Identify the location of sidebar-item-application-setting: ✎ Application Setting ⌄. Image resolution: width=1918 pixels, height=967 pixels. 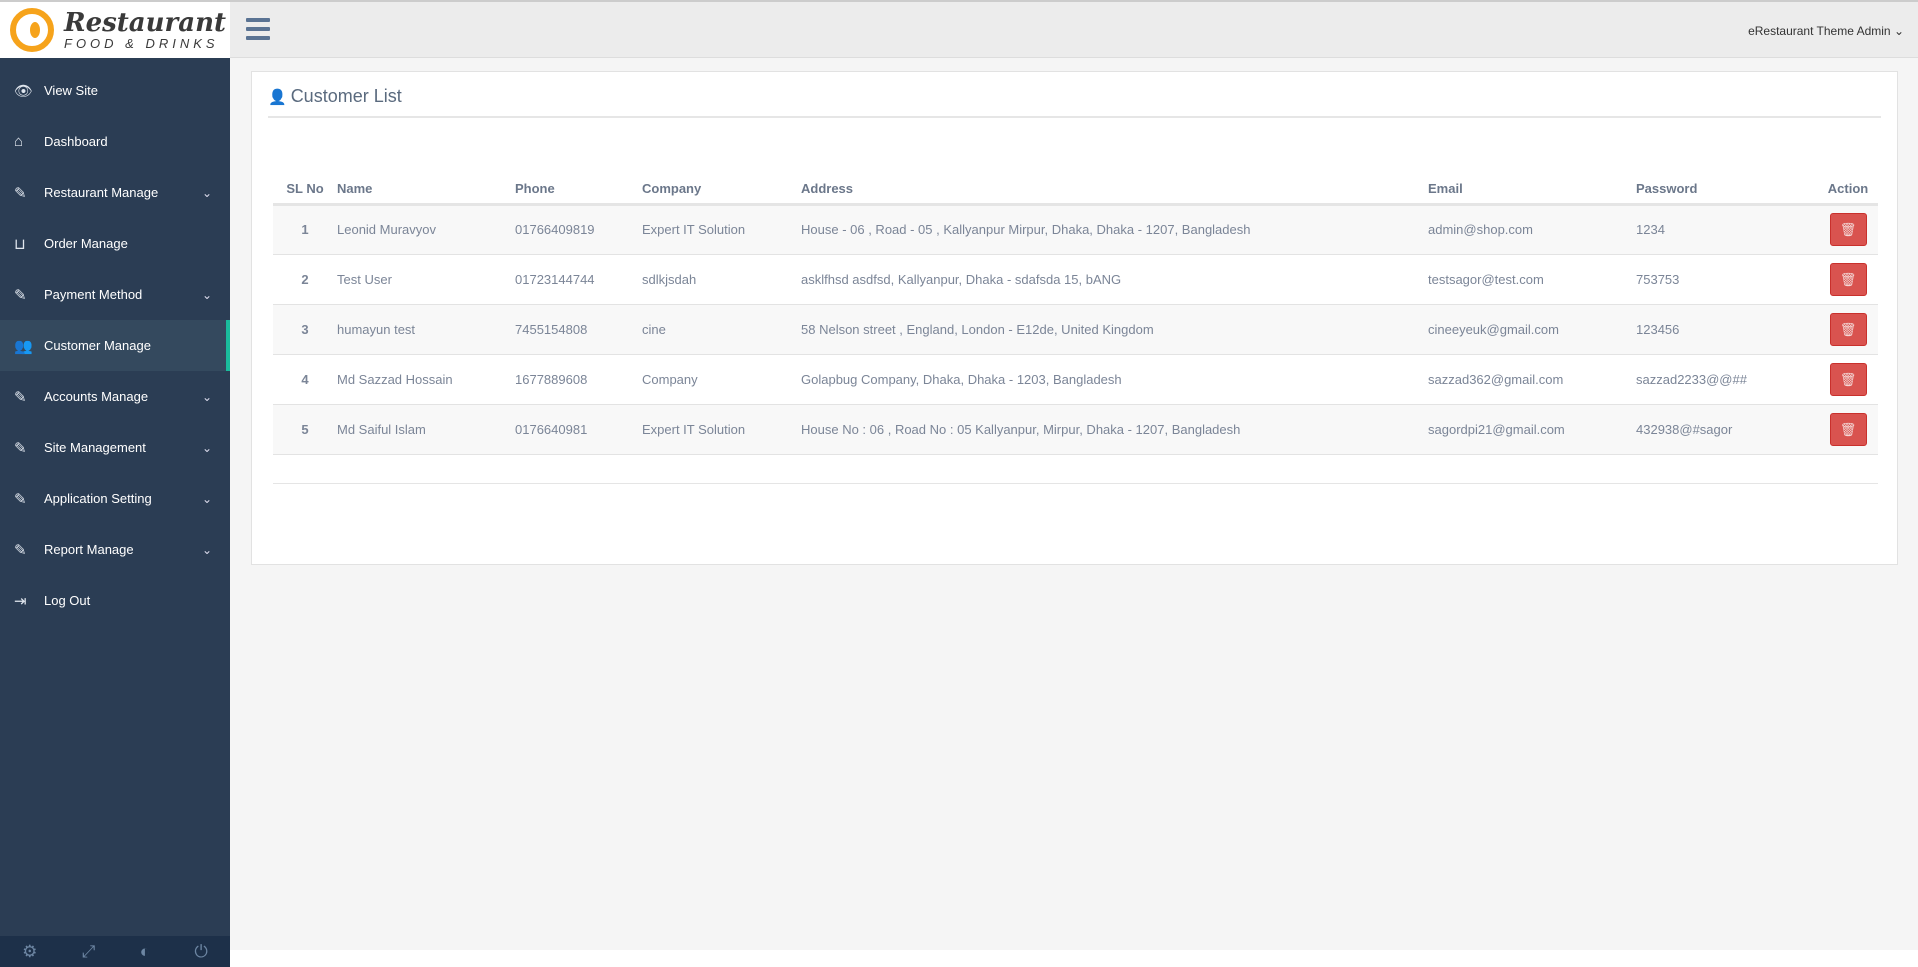
(115, 498).